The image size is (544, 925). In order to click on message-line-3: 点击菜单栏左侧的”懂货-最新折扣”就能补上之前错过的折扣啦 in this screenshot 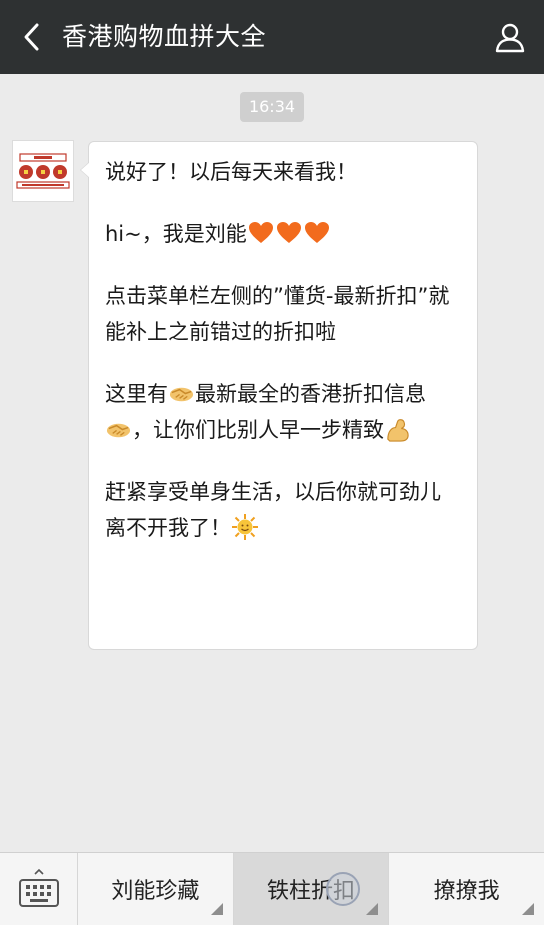, I will do `click(277, 314)`.